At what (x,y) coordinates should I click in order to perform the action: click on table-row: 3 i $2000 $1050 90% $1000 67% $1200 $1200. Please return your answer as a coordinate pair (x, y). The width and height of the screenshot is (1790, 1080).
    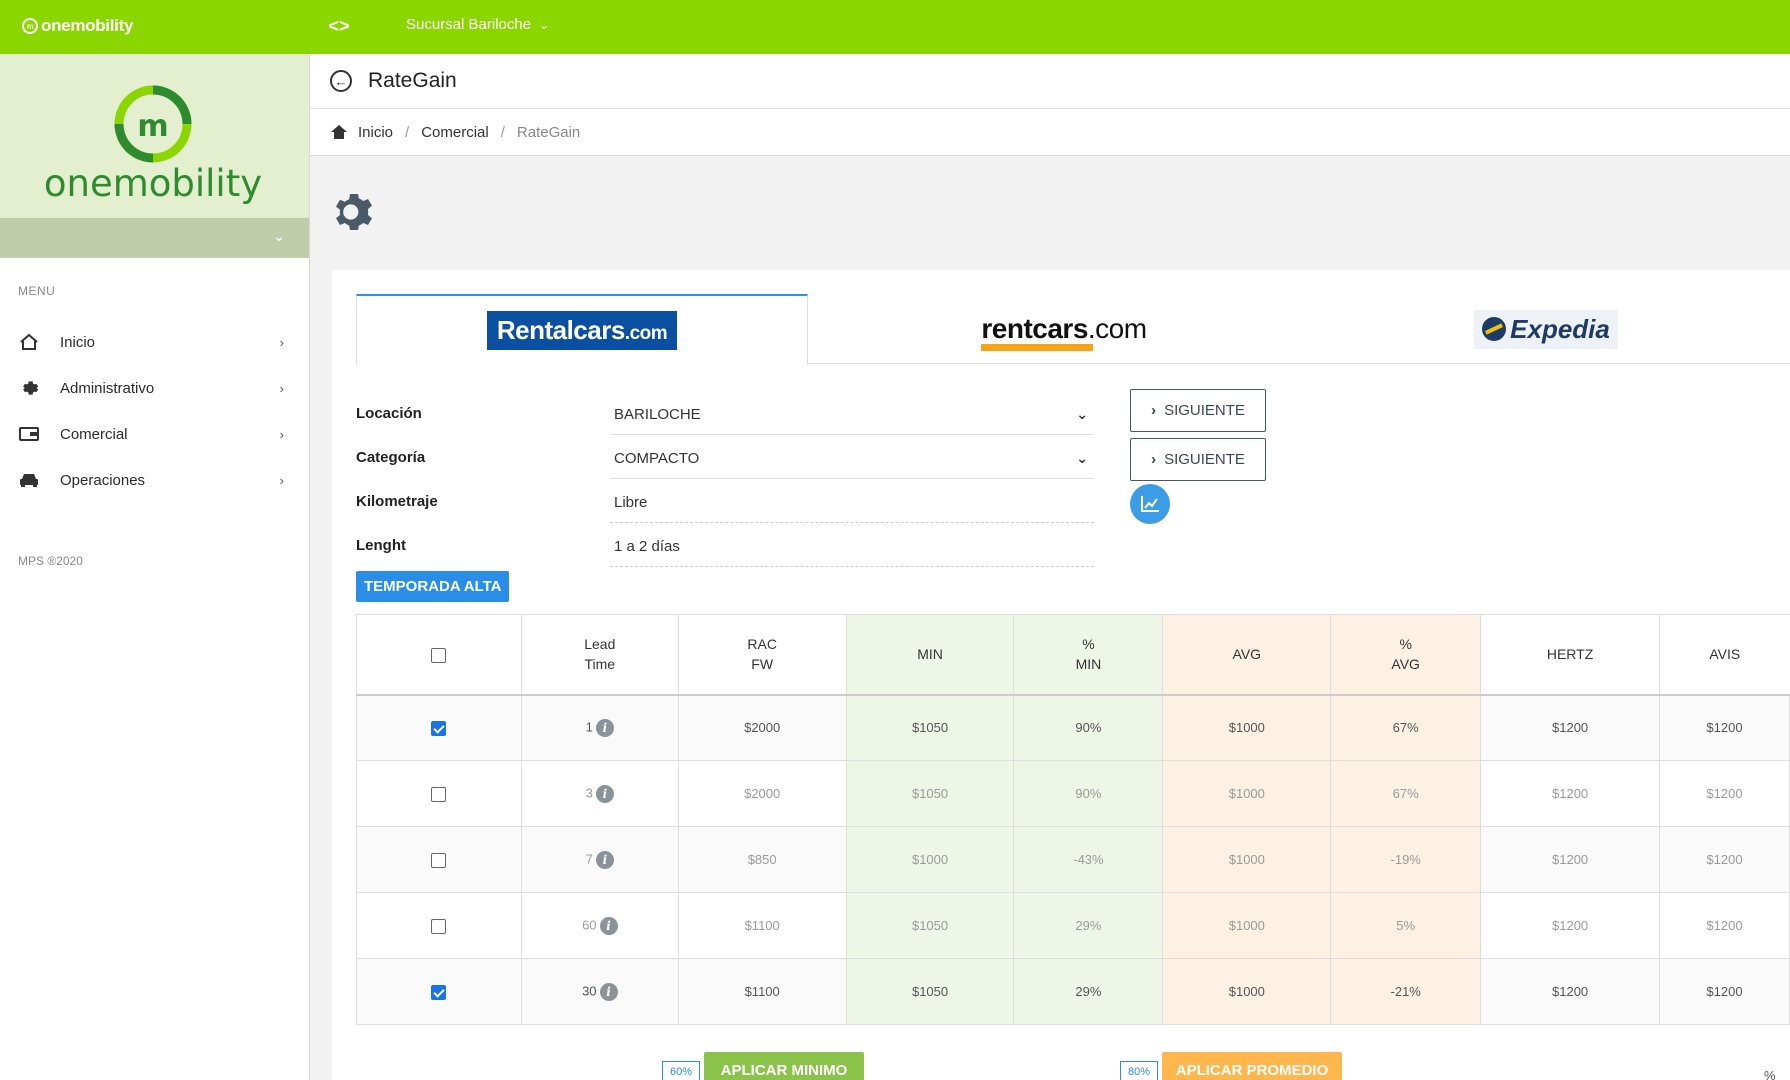
    Looking at the image, I should click on (1073, 793).